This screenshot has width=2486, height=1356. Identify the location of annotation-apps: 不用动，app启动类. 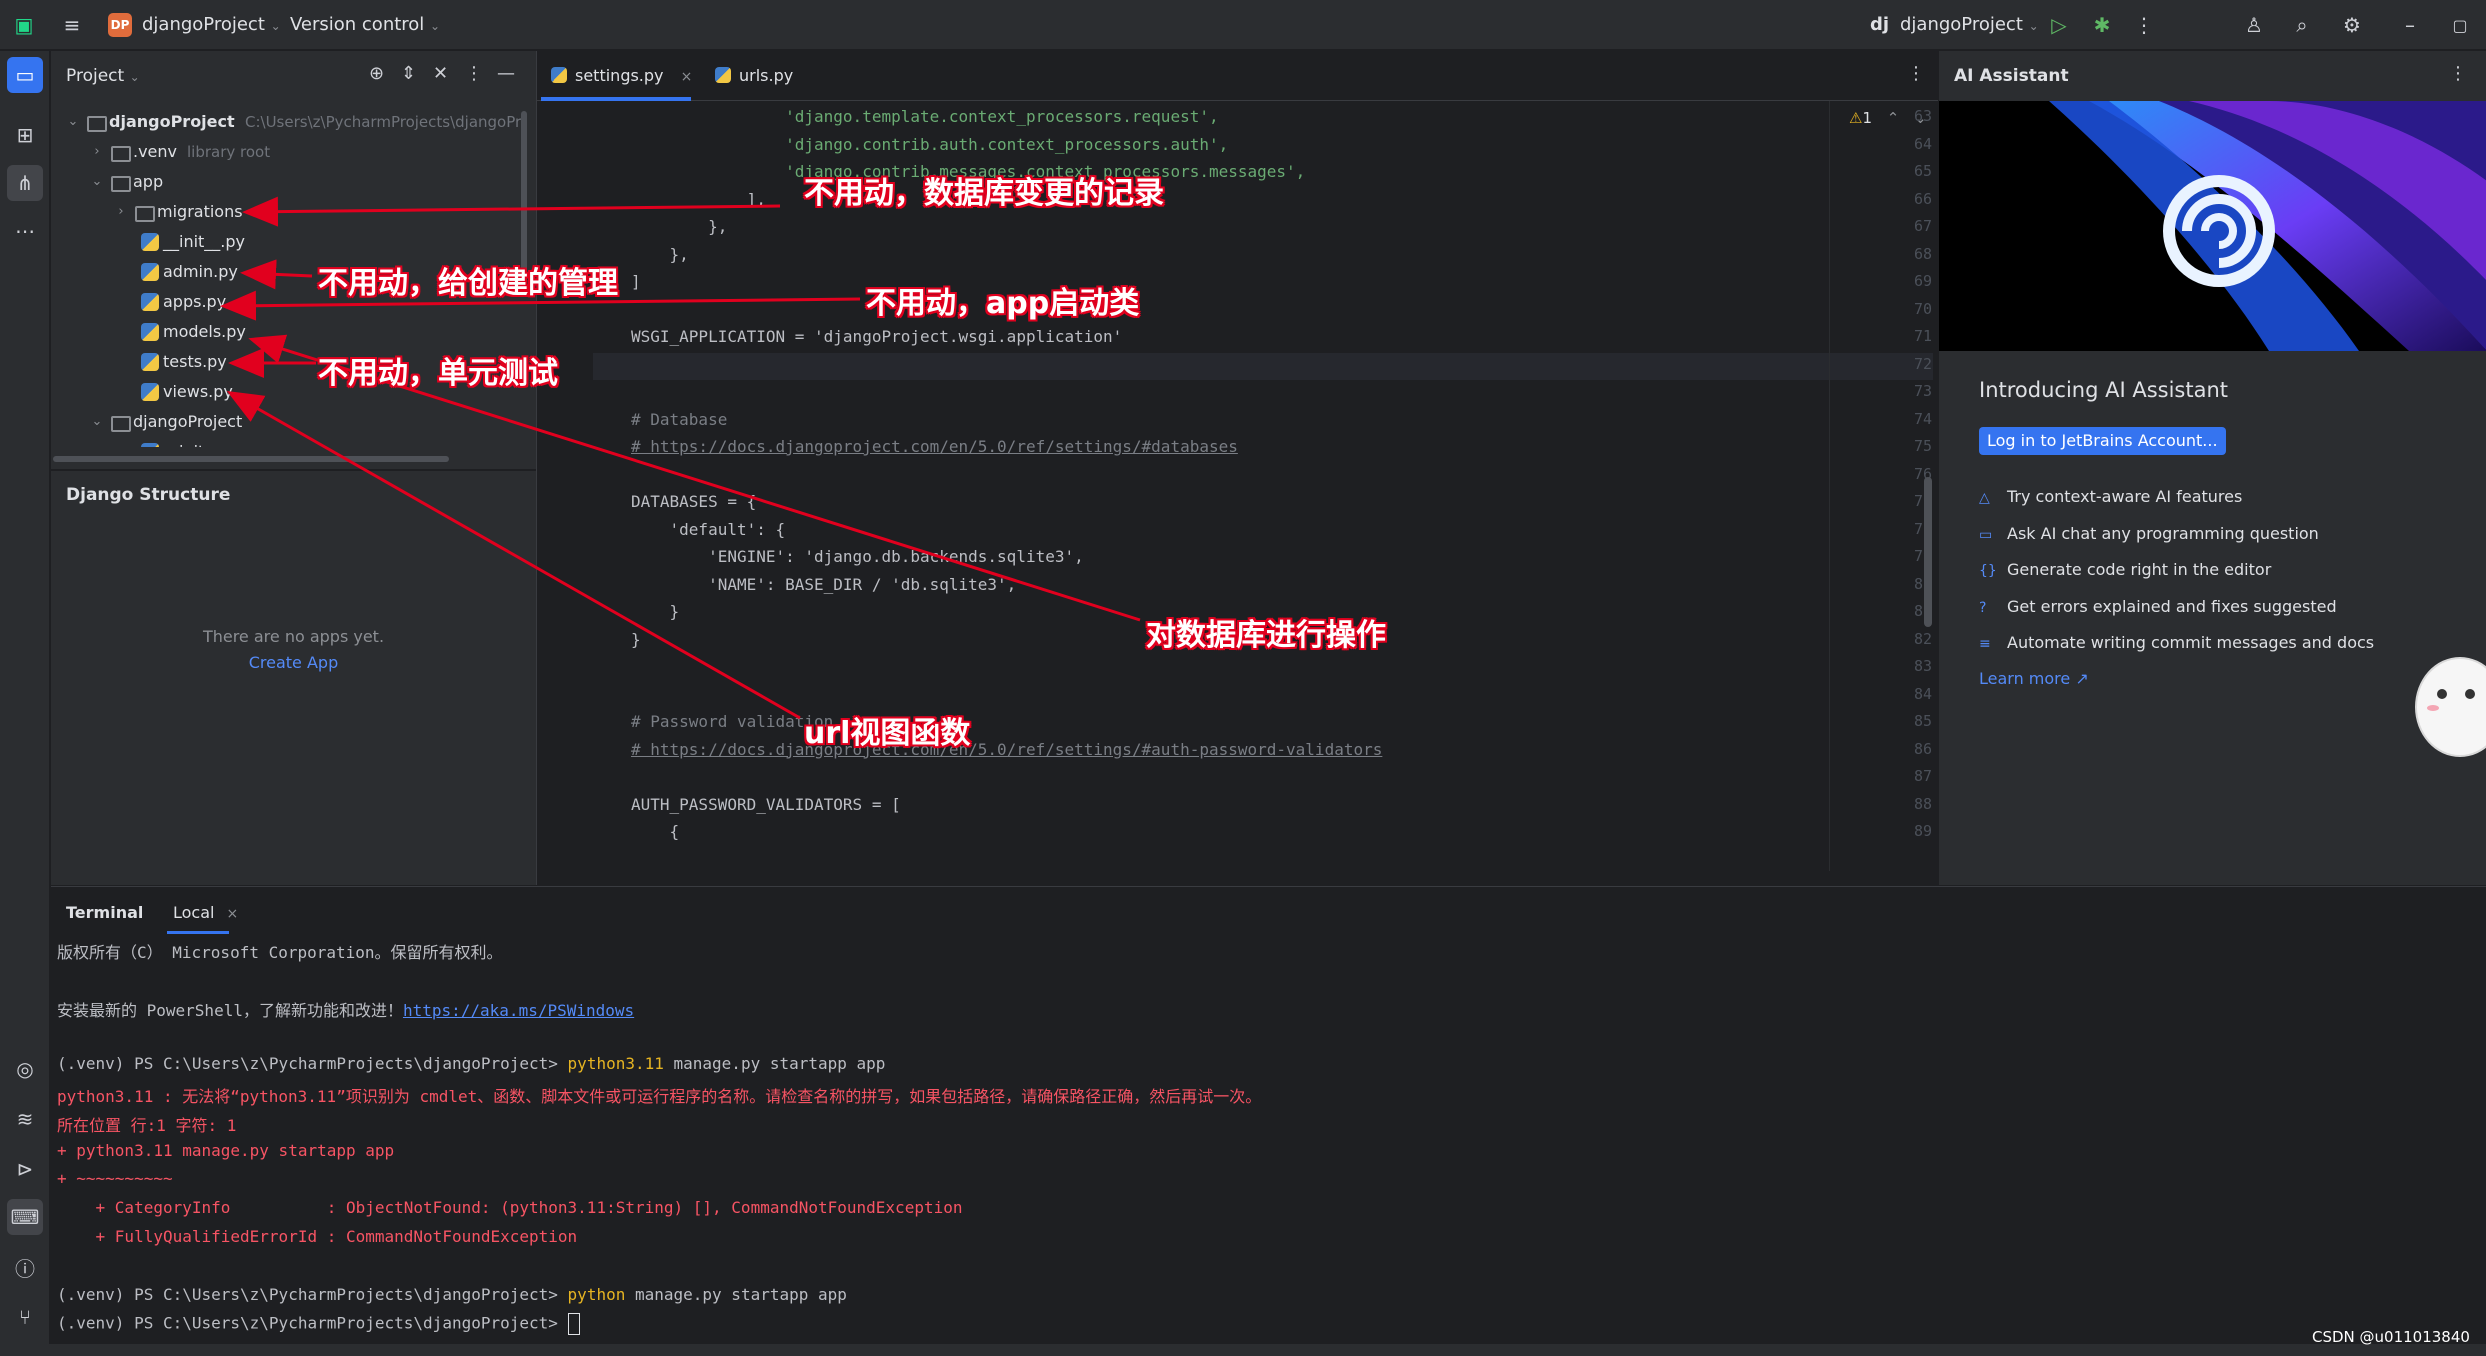
(1003, 303).